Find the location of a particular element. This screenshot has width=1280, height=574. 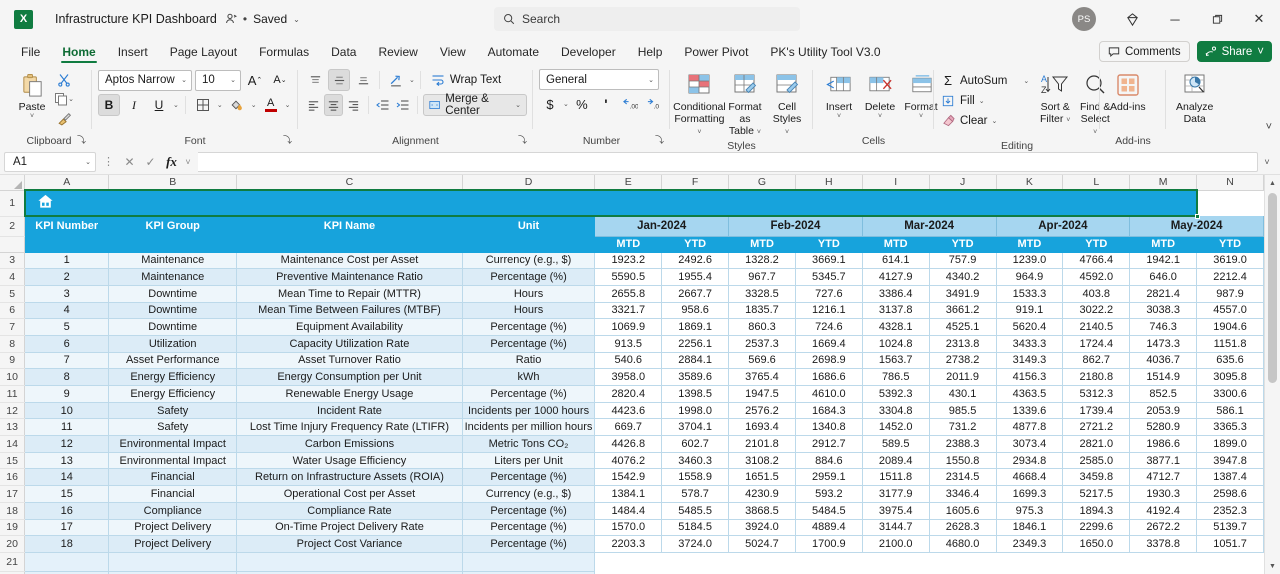

kpi-number-cell: 6 is located at coordinates (67, 344).